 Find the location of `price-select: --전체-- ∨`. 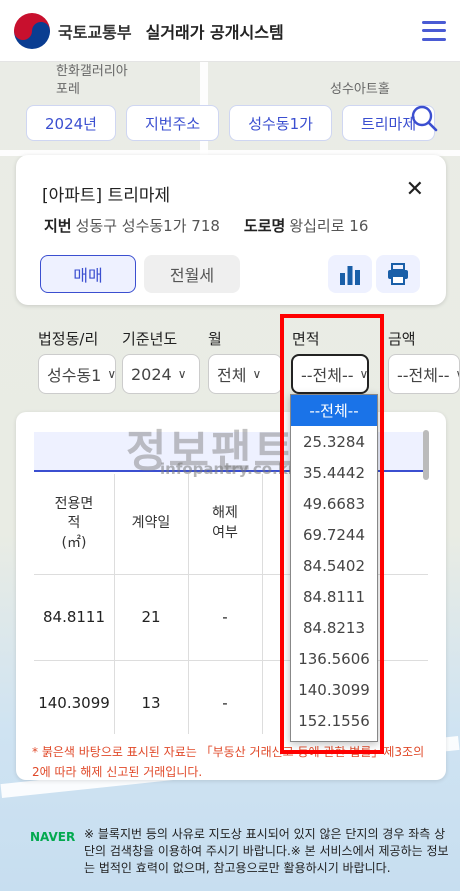

price-select: --전체-- ∨ is located at coordinates (424, 374).